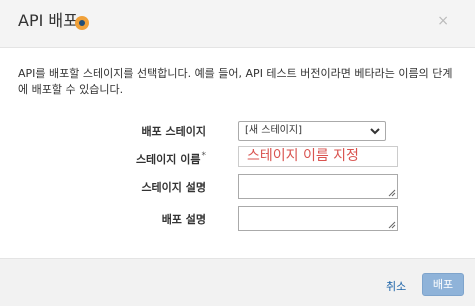 The image size is (475, 306). Describe the element at coordinates (443, 21) in the screenshot. I see `close-icon: ×` at that location.